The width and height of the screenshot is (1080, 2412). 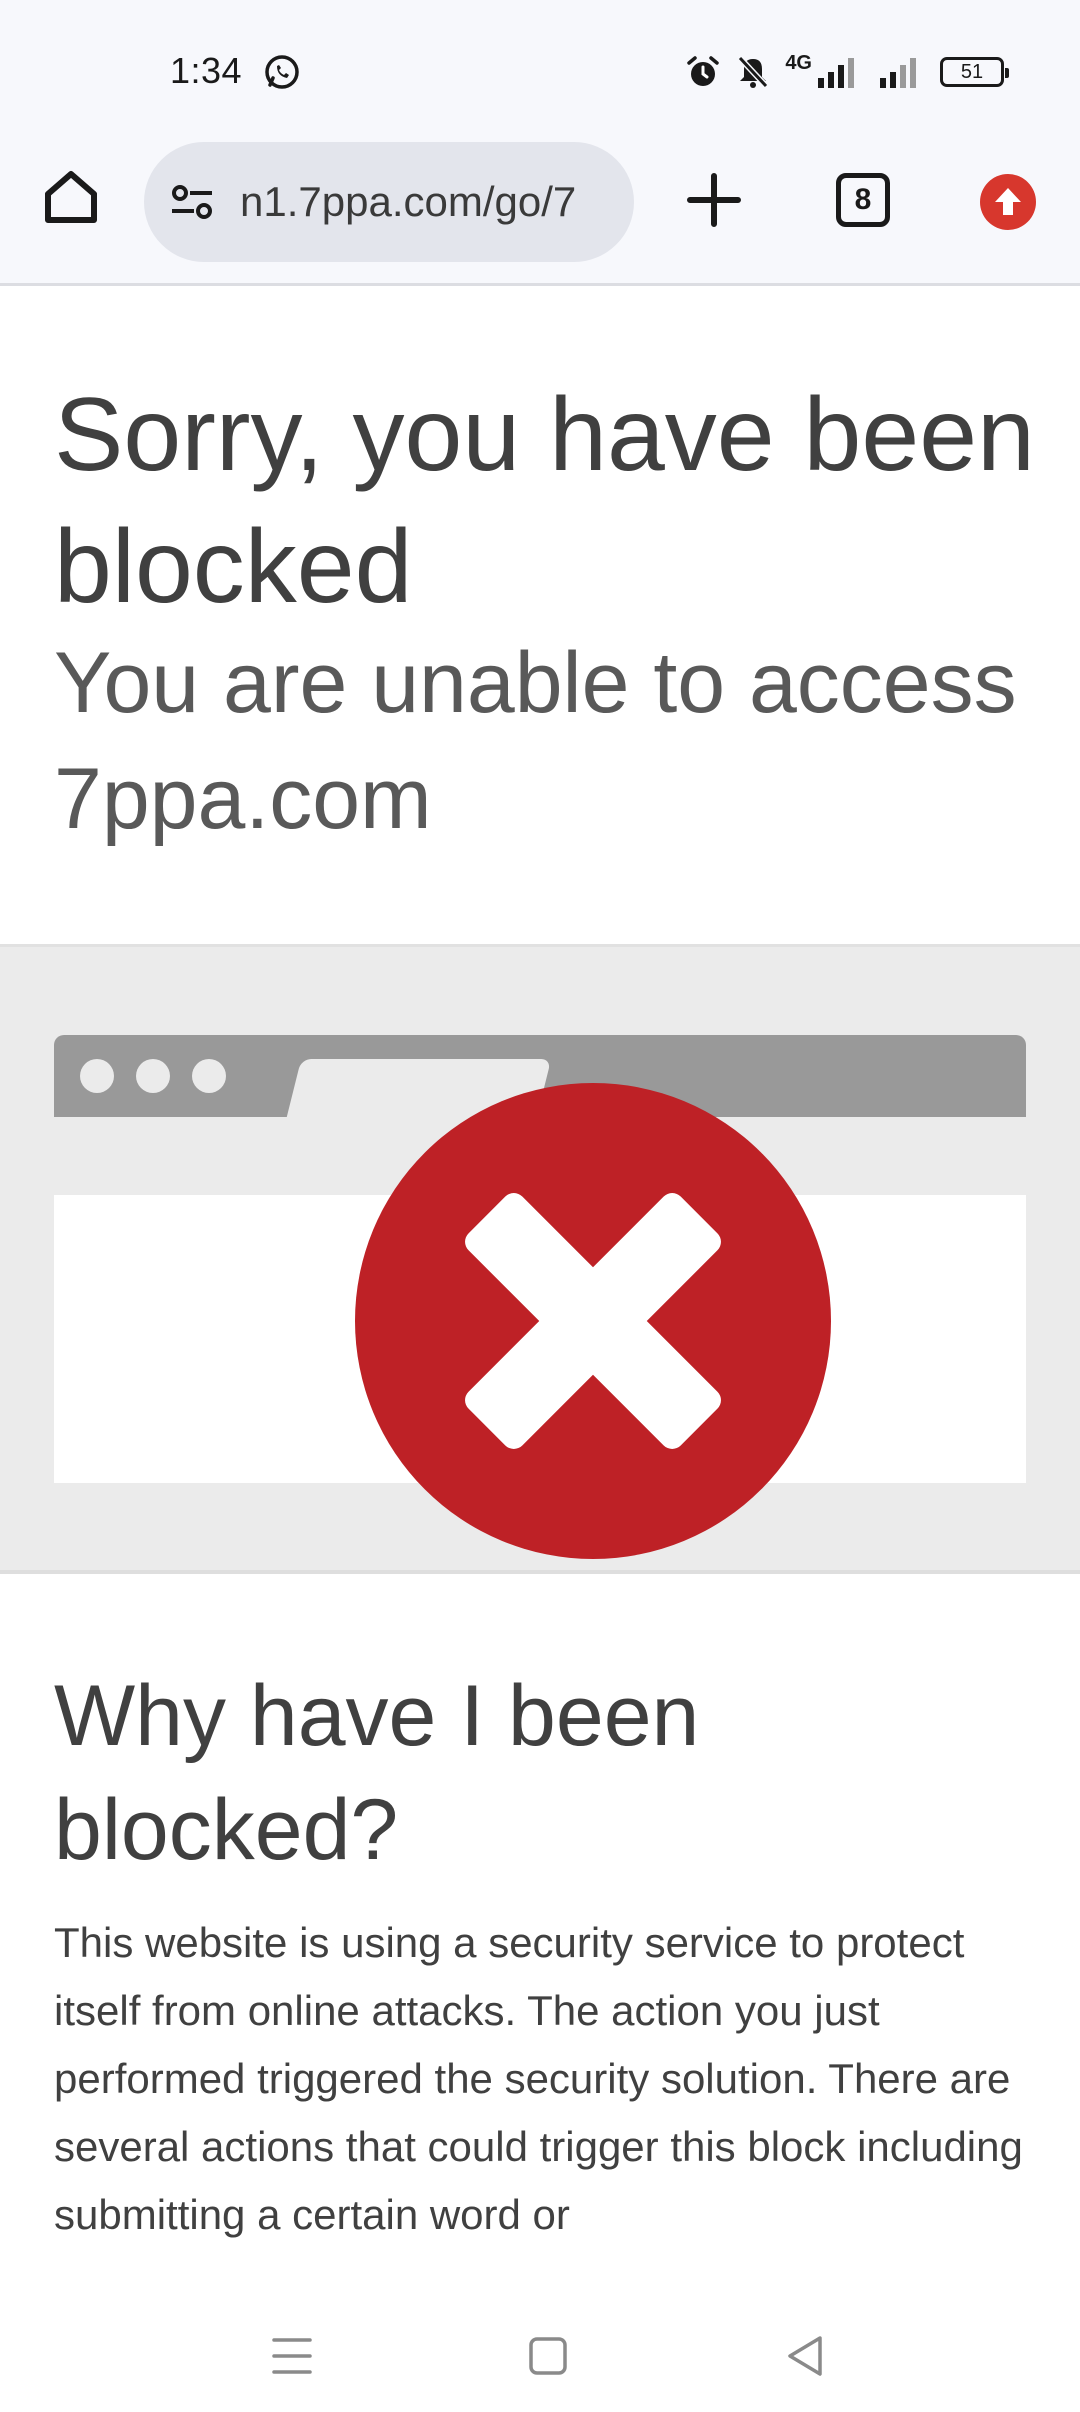 What do you see at coordinates (714, 200) in the screenshot?
I see `new-tab-icon` at bounding box center [714, 200].